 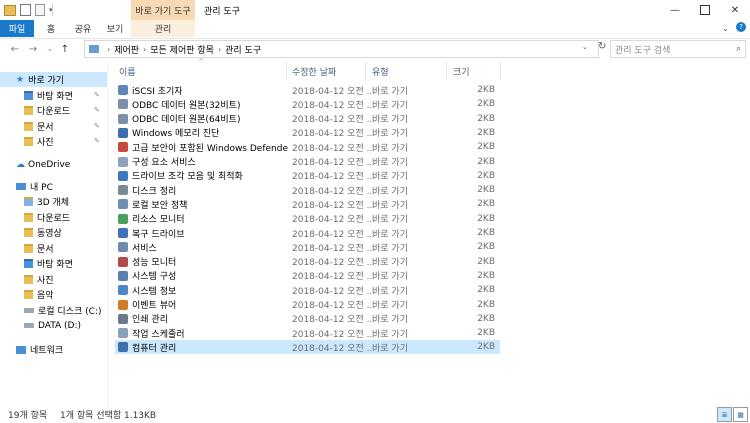 I want to click on column-header-size: 크기, so click(x=474, y=71).